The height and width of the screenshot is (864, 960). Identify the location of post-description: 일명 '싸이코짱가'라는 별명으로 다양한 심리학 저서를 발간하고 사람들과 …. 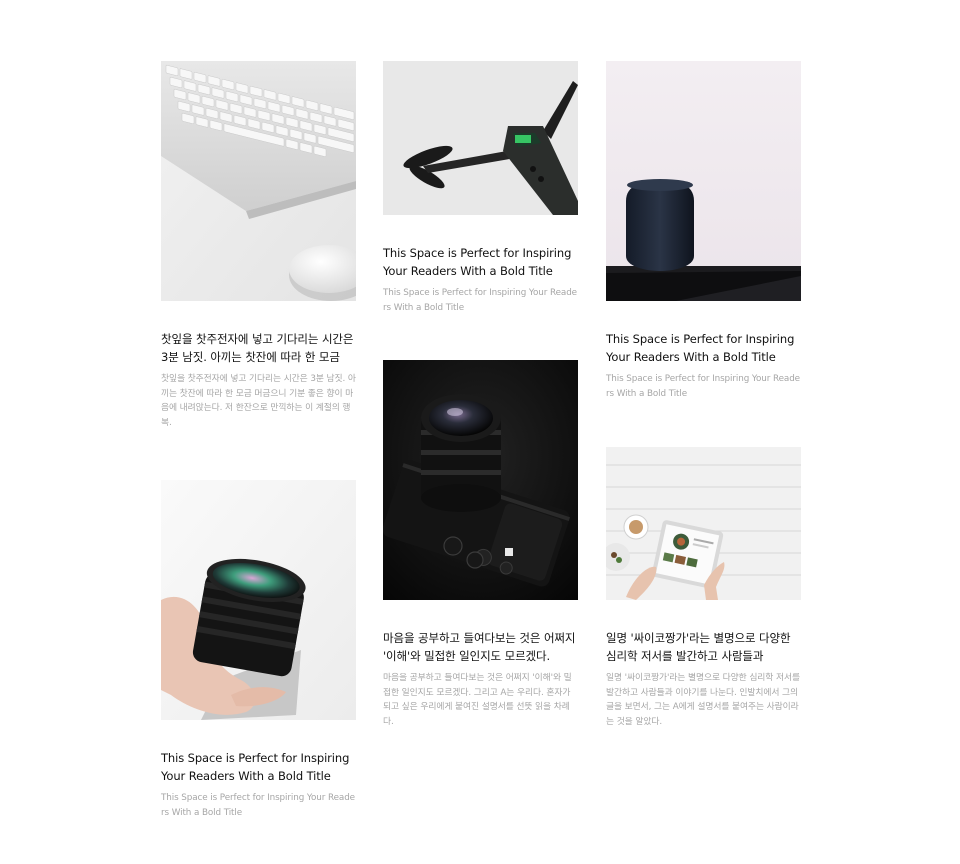
(703, 700).